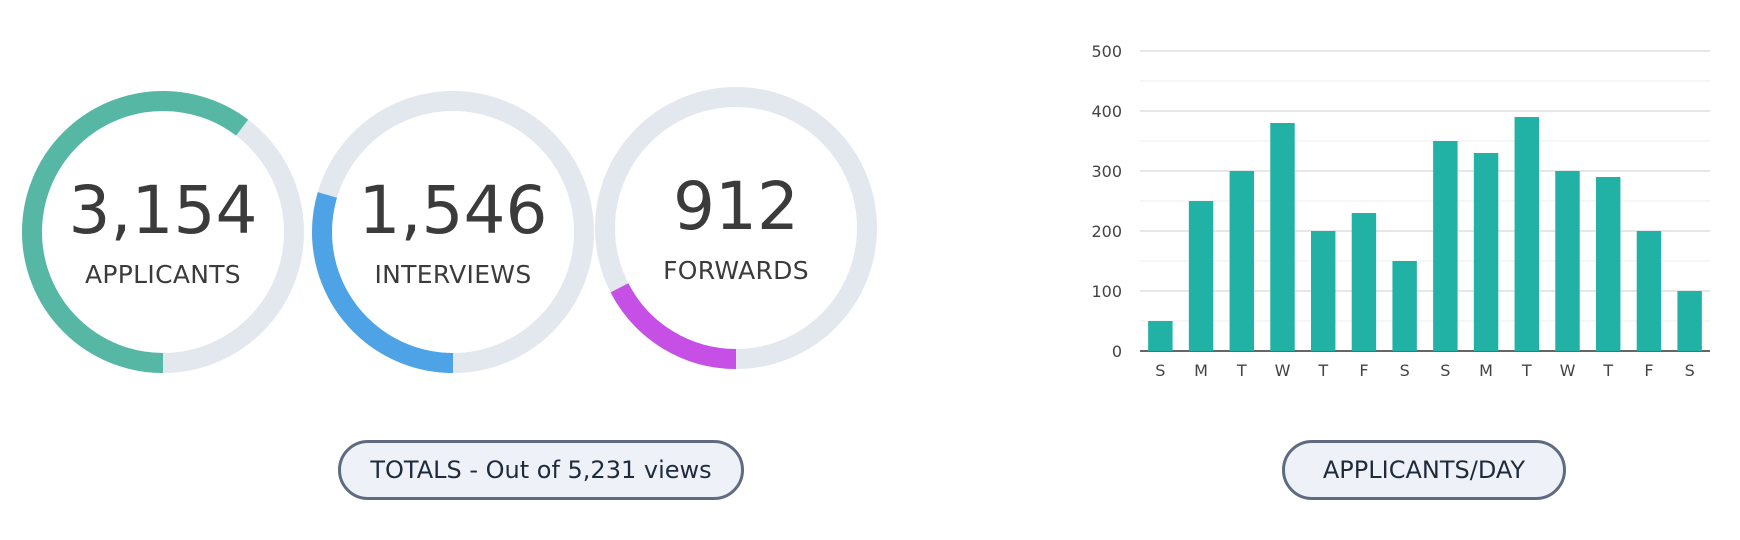  I want to click on interviews-donut: 1,546 INTERVIEWS, so click(453, 232).